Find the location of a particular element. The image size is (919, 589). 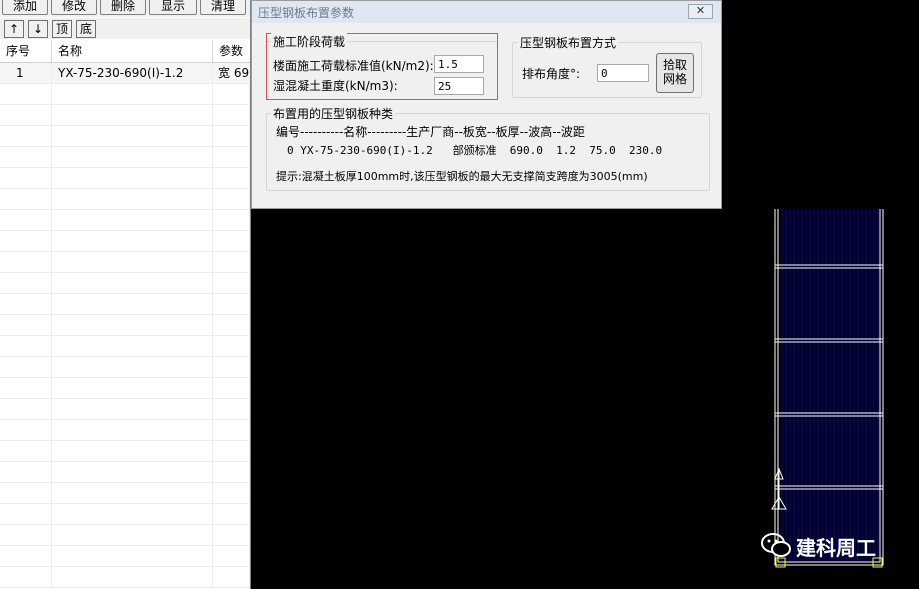

pick-grid-button: 拾取 网格 is located at coordinates (675, 73).